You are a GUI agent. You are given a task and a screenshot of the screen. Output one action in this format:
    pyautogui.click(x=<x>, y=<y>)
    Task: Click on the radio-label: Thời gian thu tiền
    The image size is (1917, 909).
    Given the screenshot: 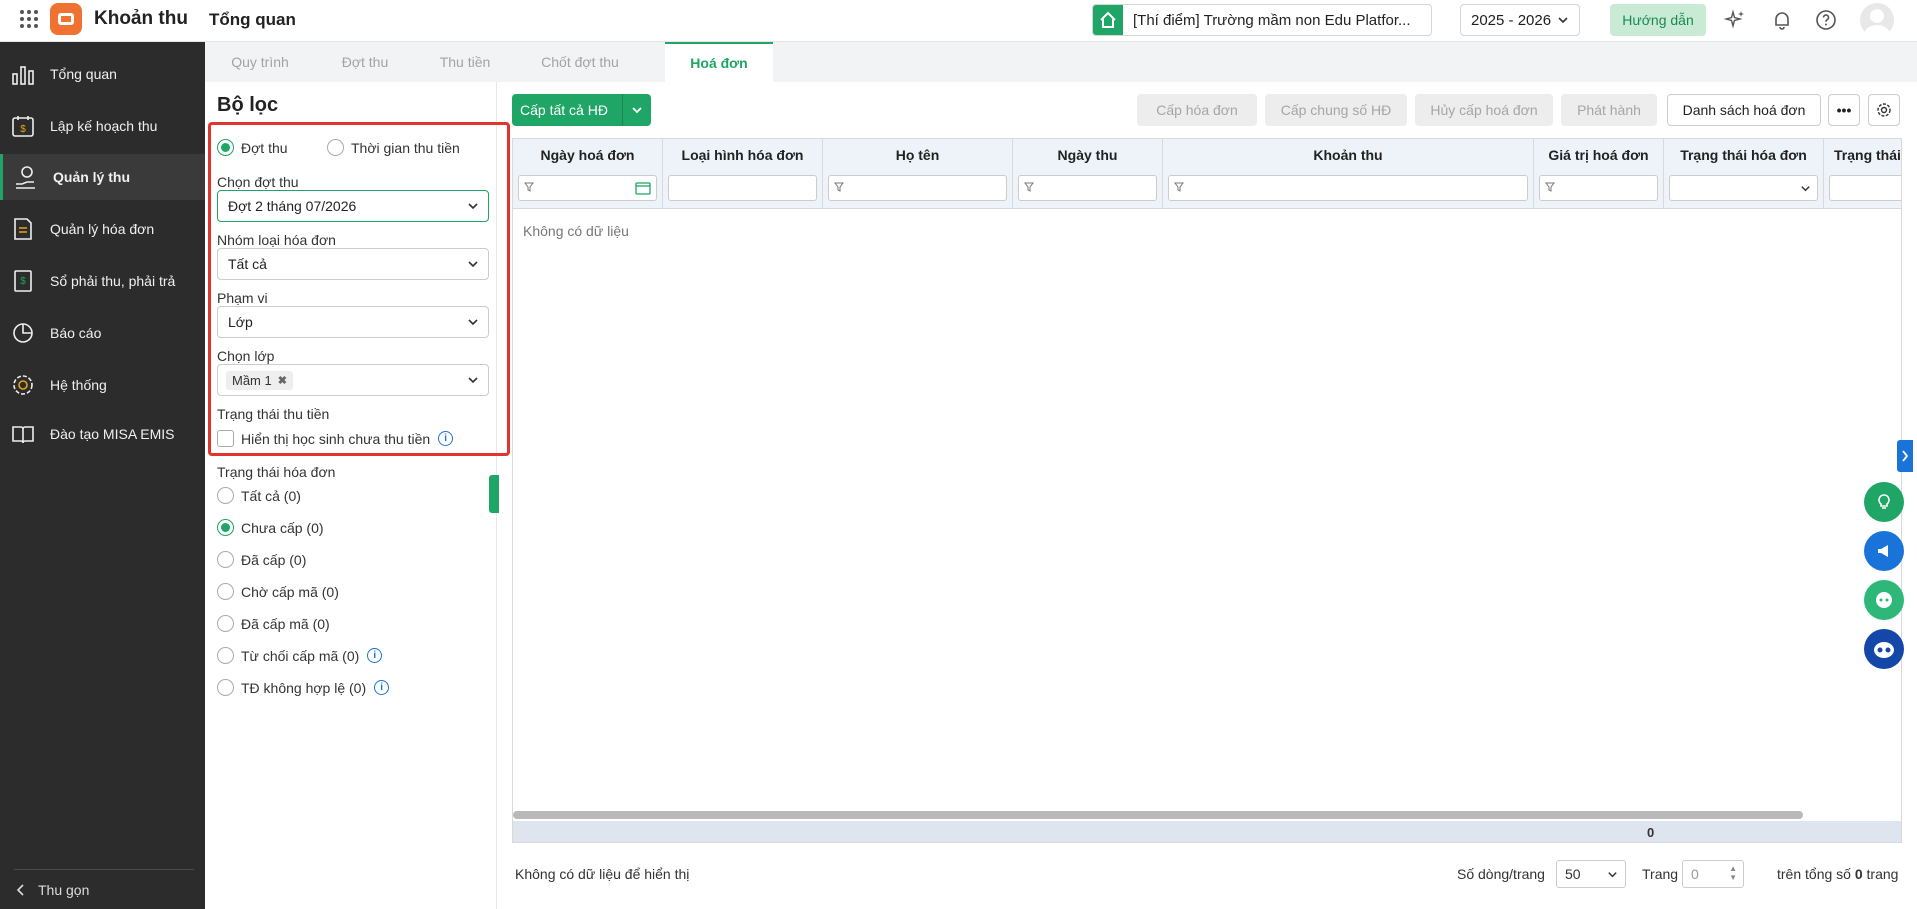 What is the action you would take?
    pyautogui.click(x=405, y=147)
    